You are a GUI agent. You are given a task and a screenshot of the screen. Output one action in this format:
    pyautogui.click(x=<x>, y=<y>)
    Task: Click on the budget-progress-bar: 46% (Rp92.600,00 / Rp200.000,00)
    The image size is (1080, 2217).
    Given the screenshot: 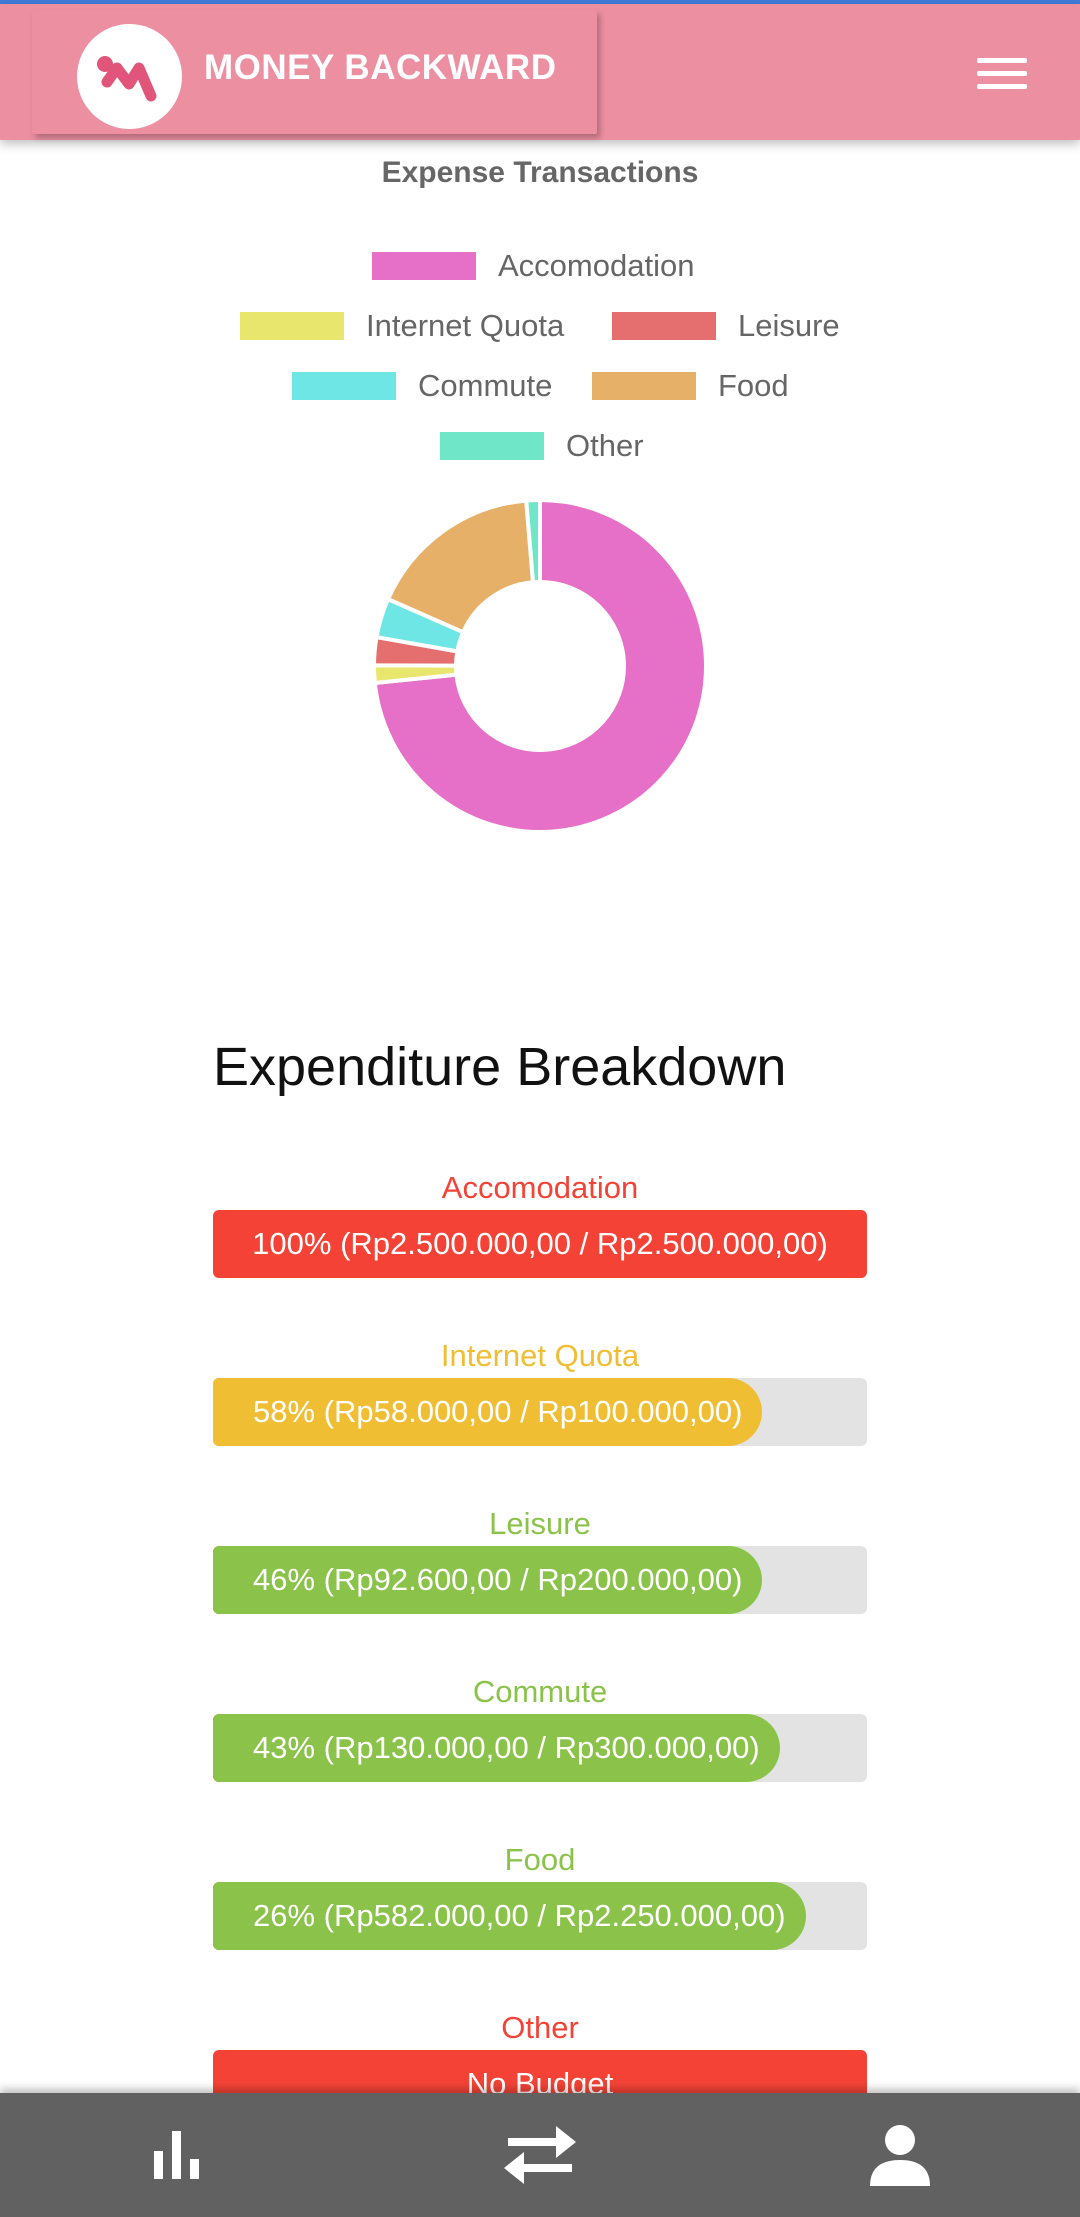 What is the action you would take?
    pyautogui.click(x=540, y=1580)
    